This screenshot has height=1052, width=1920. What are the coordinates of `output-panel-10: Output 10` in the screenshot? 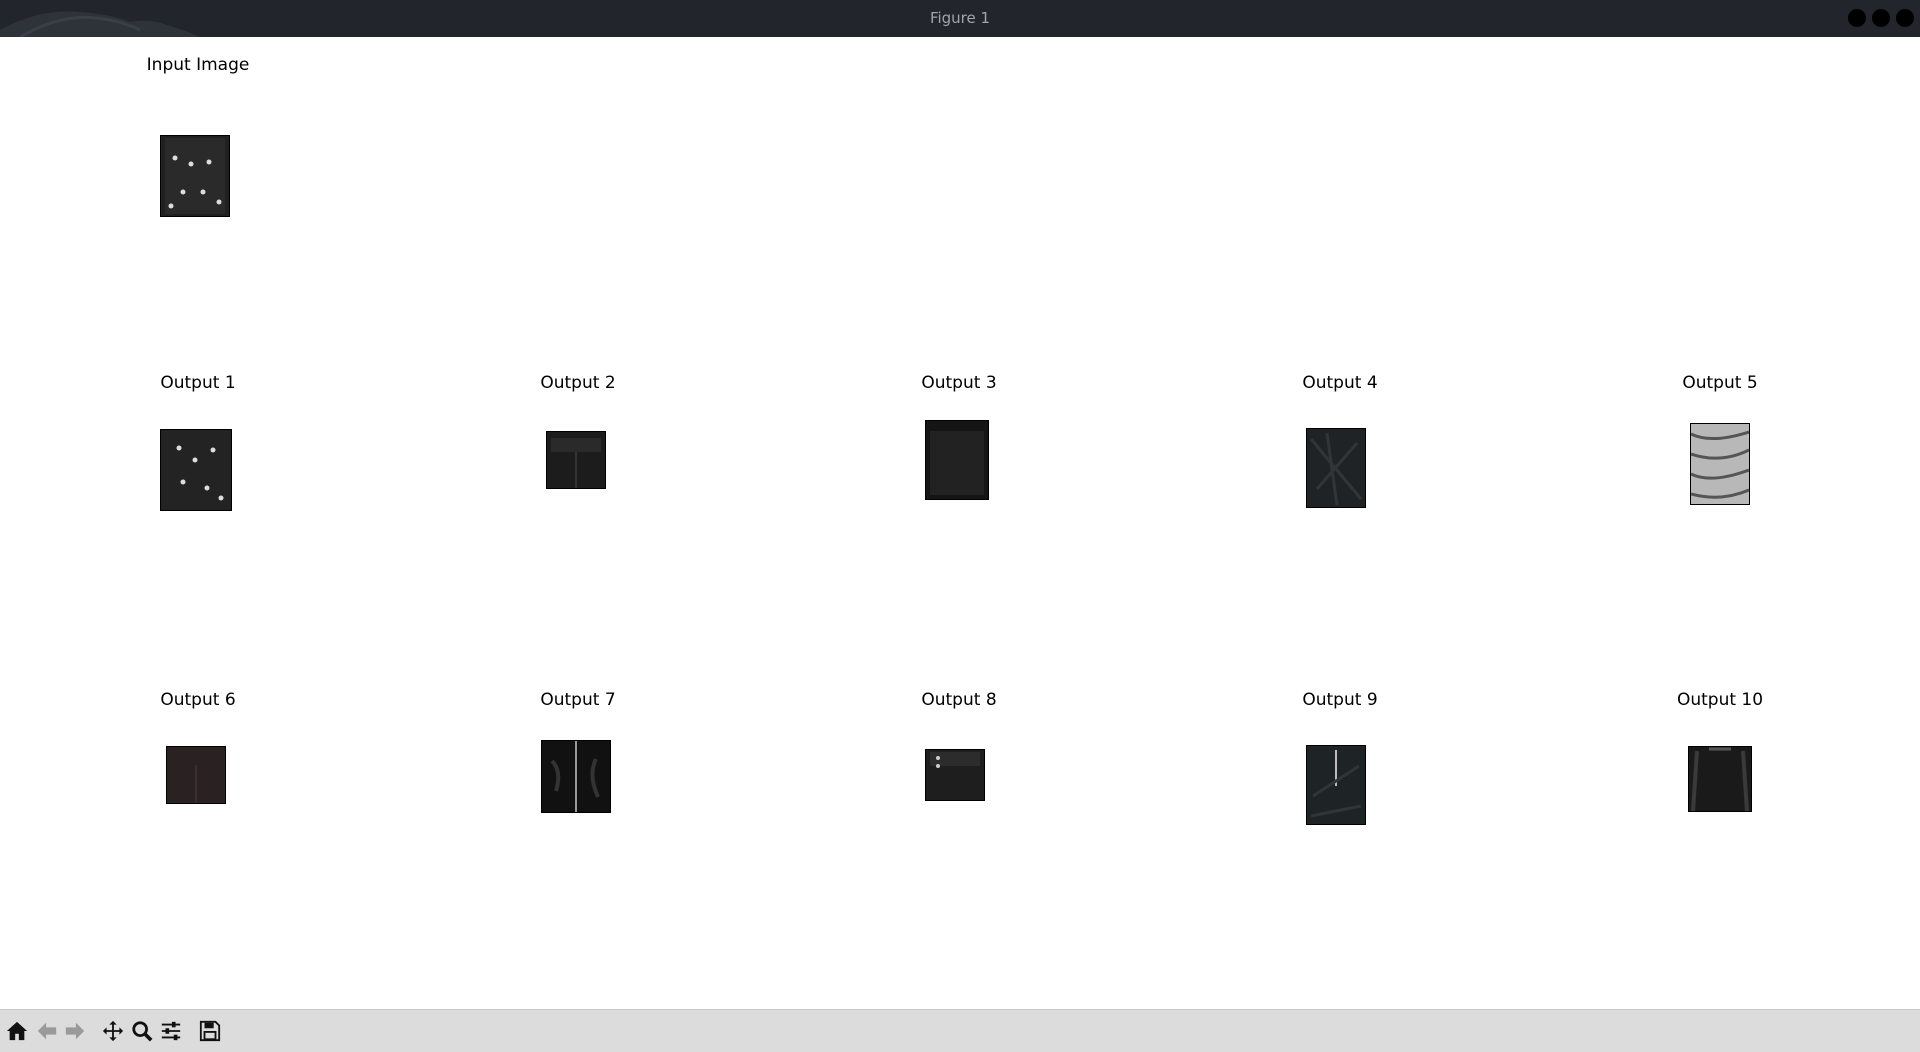 It's located at (1720, 760).